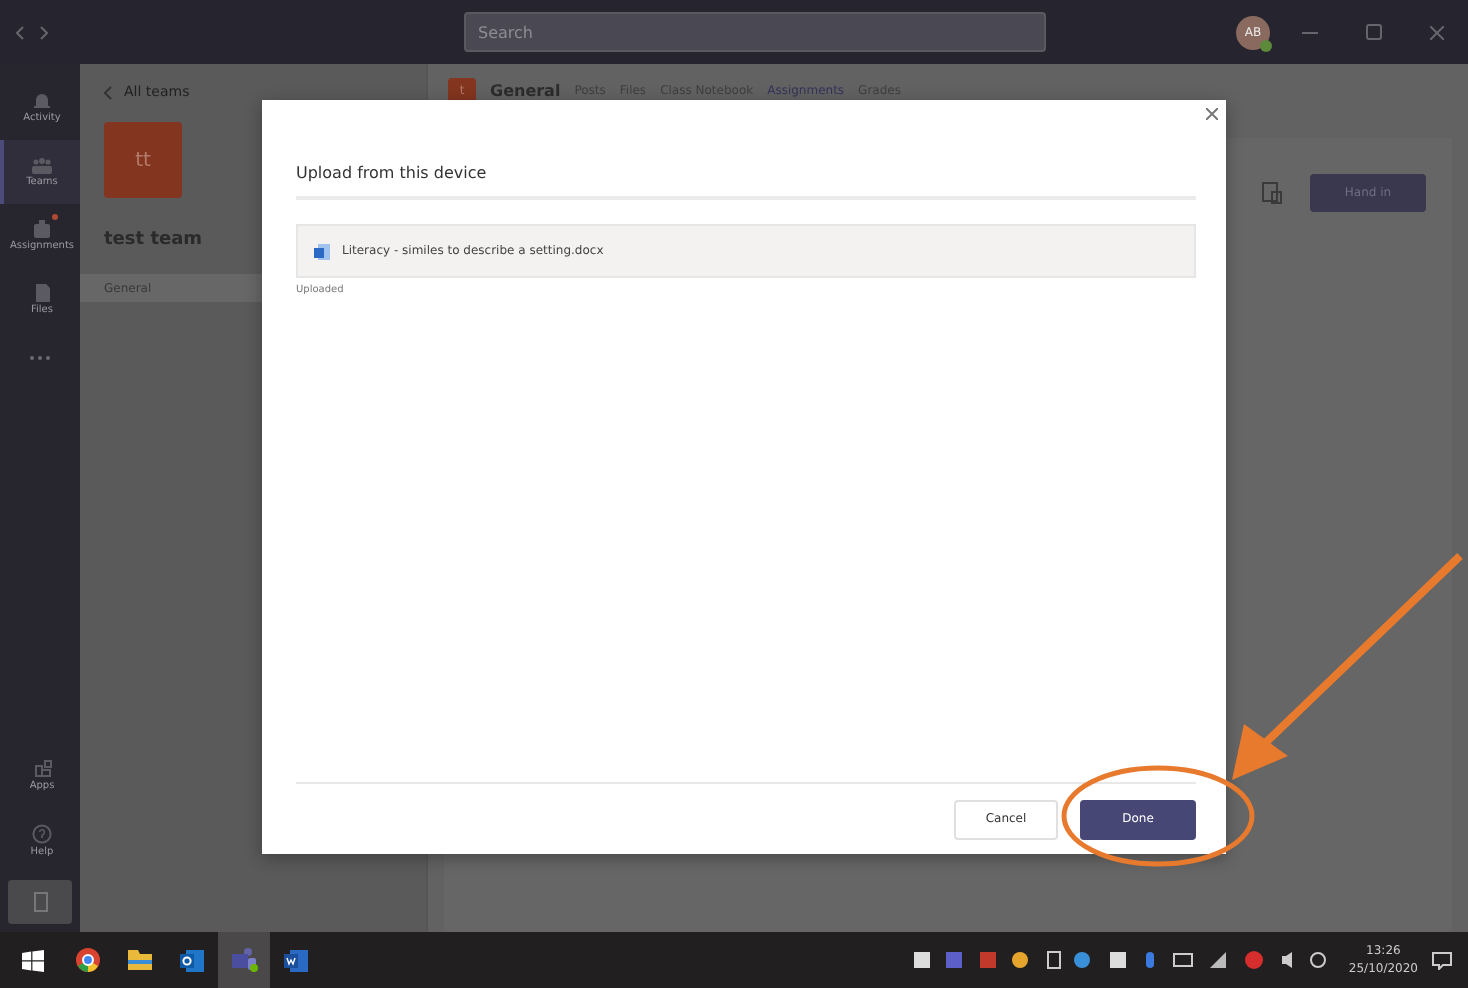 This screenshot has height=988, width=1468. I want to click on apps-icon, so click(42, 769).